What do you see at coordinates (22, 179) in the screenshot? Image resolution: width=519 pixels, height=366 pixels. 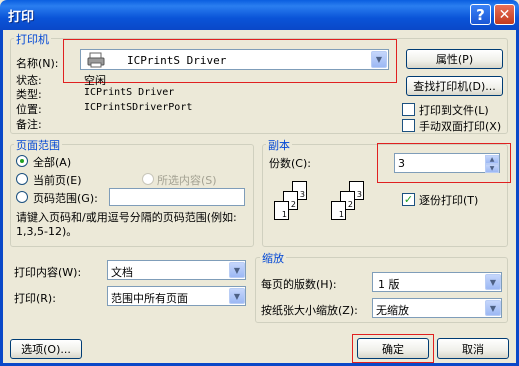 I see `radio-current` at bounding box center [22, 179].